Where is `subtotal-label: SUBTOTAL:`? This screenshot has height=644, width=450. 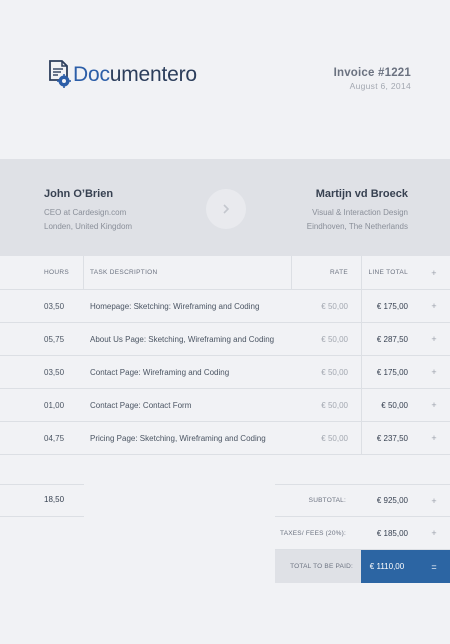 subtotal-label: SUBTOTAL: is located at coordinates (327, 500).